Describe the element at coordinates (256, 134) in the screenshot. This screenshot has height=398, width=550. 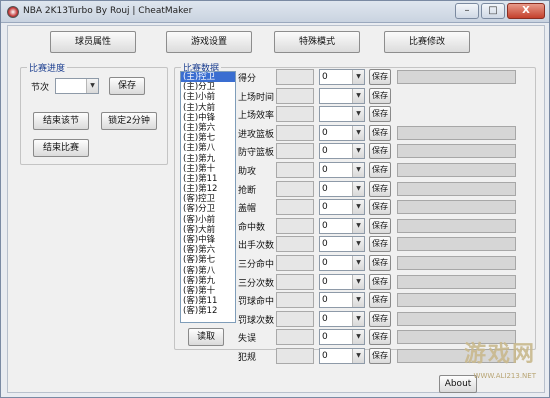
I see `stat-label: 进攻篮板` at that location.